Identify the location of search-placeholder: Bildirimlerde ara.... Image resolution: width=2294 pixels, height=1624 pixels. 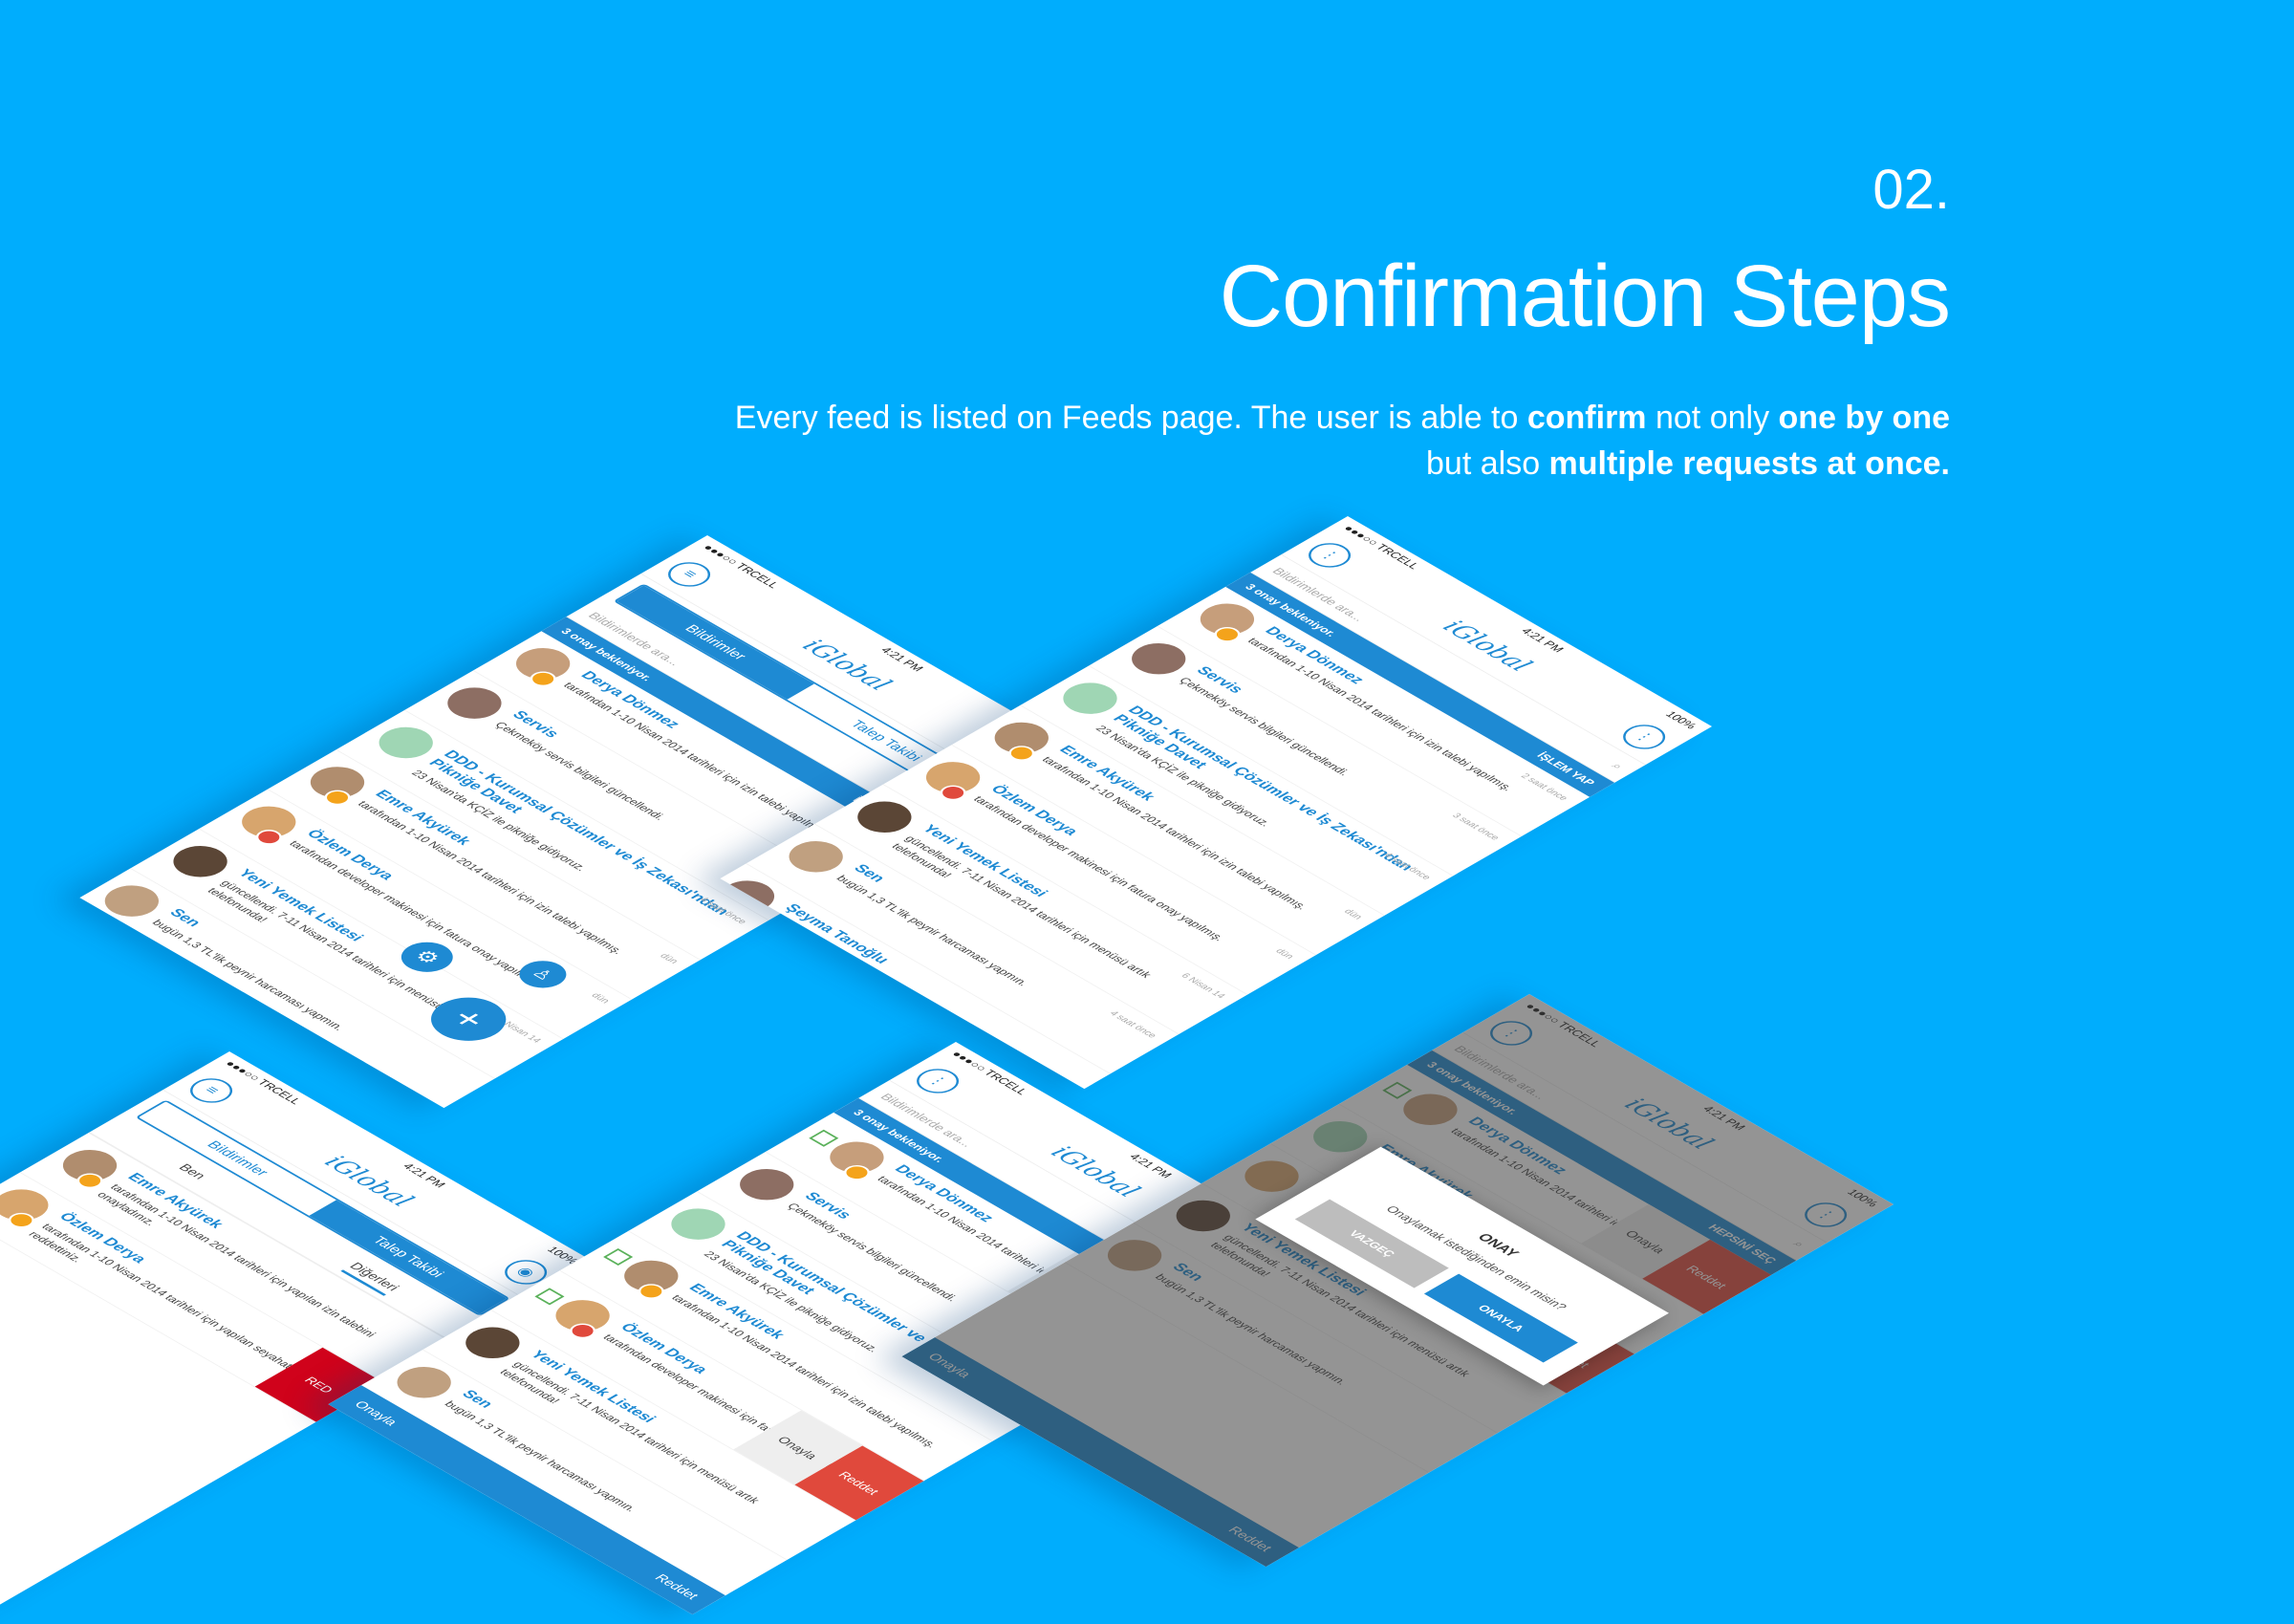
(1501, 1072).